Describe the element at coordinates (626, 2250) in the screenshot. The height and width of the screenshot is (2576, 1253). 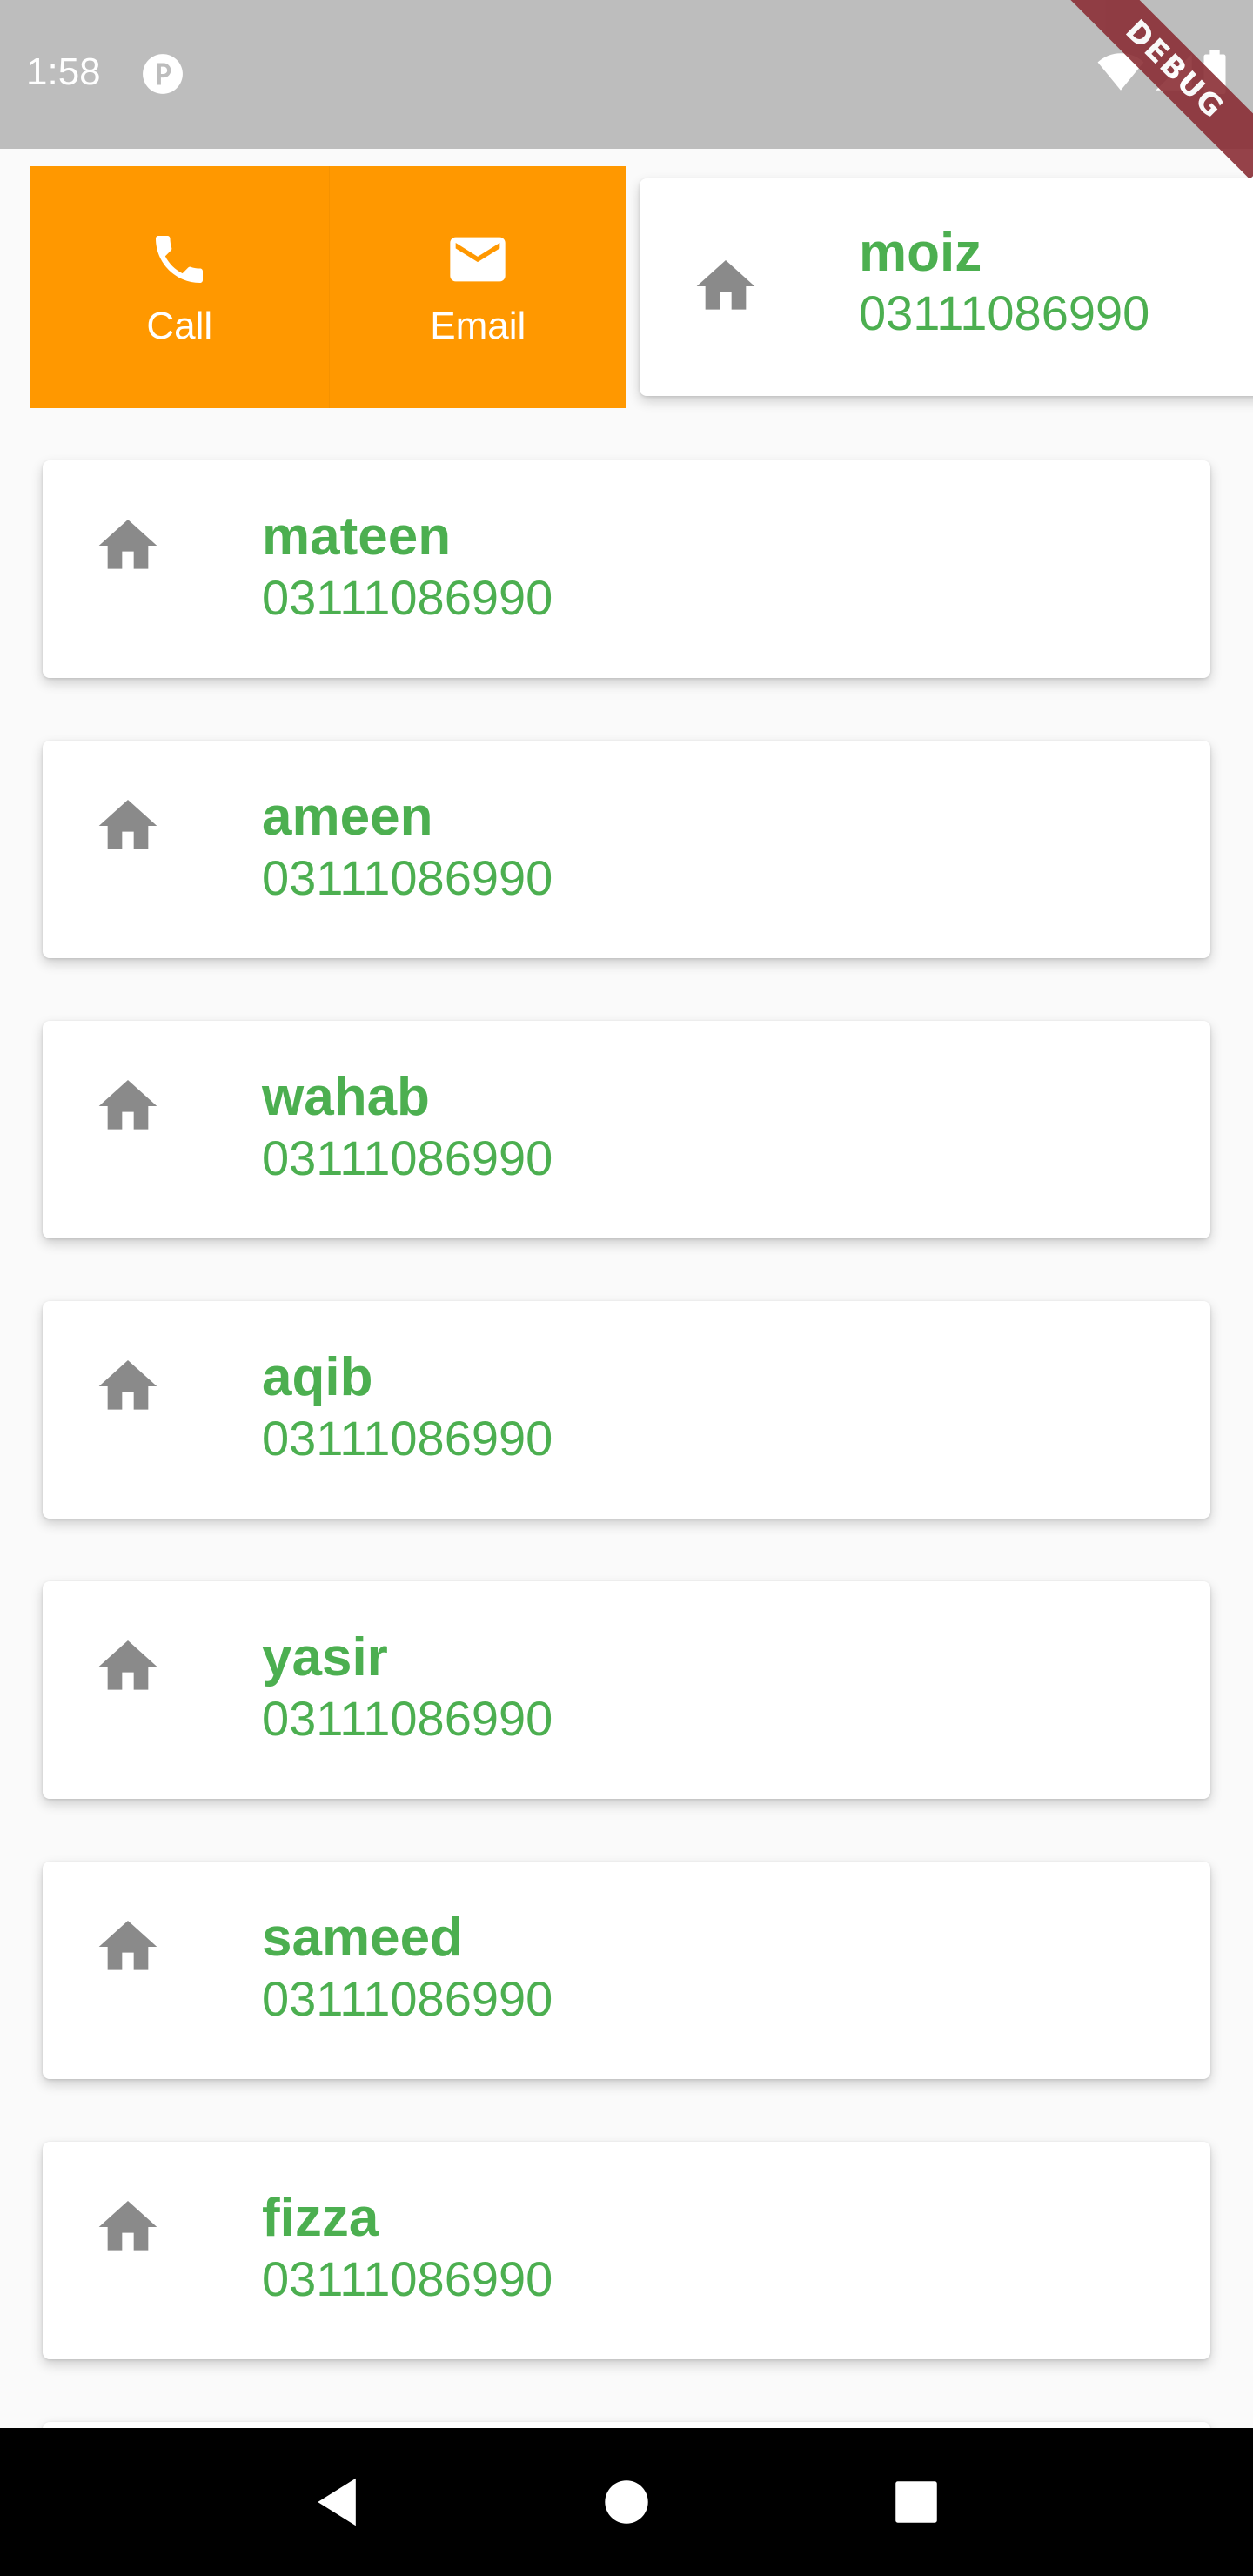
I see `contact-card-fizza: fizza 03111086990` at that location.